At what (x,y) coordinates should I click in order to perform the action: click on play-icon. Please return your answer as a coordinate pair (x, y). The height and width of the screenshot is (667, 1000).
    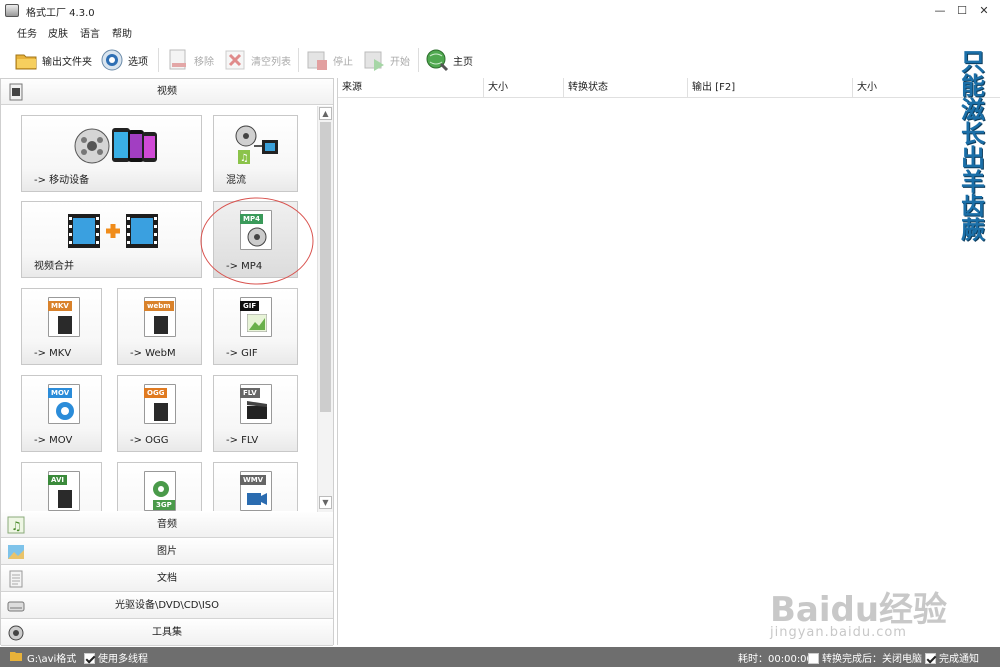
    Looking at the image, I should click on (374, 60).